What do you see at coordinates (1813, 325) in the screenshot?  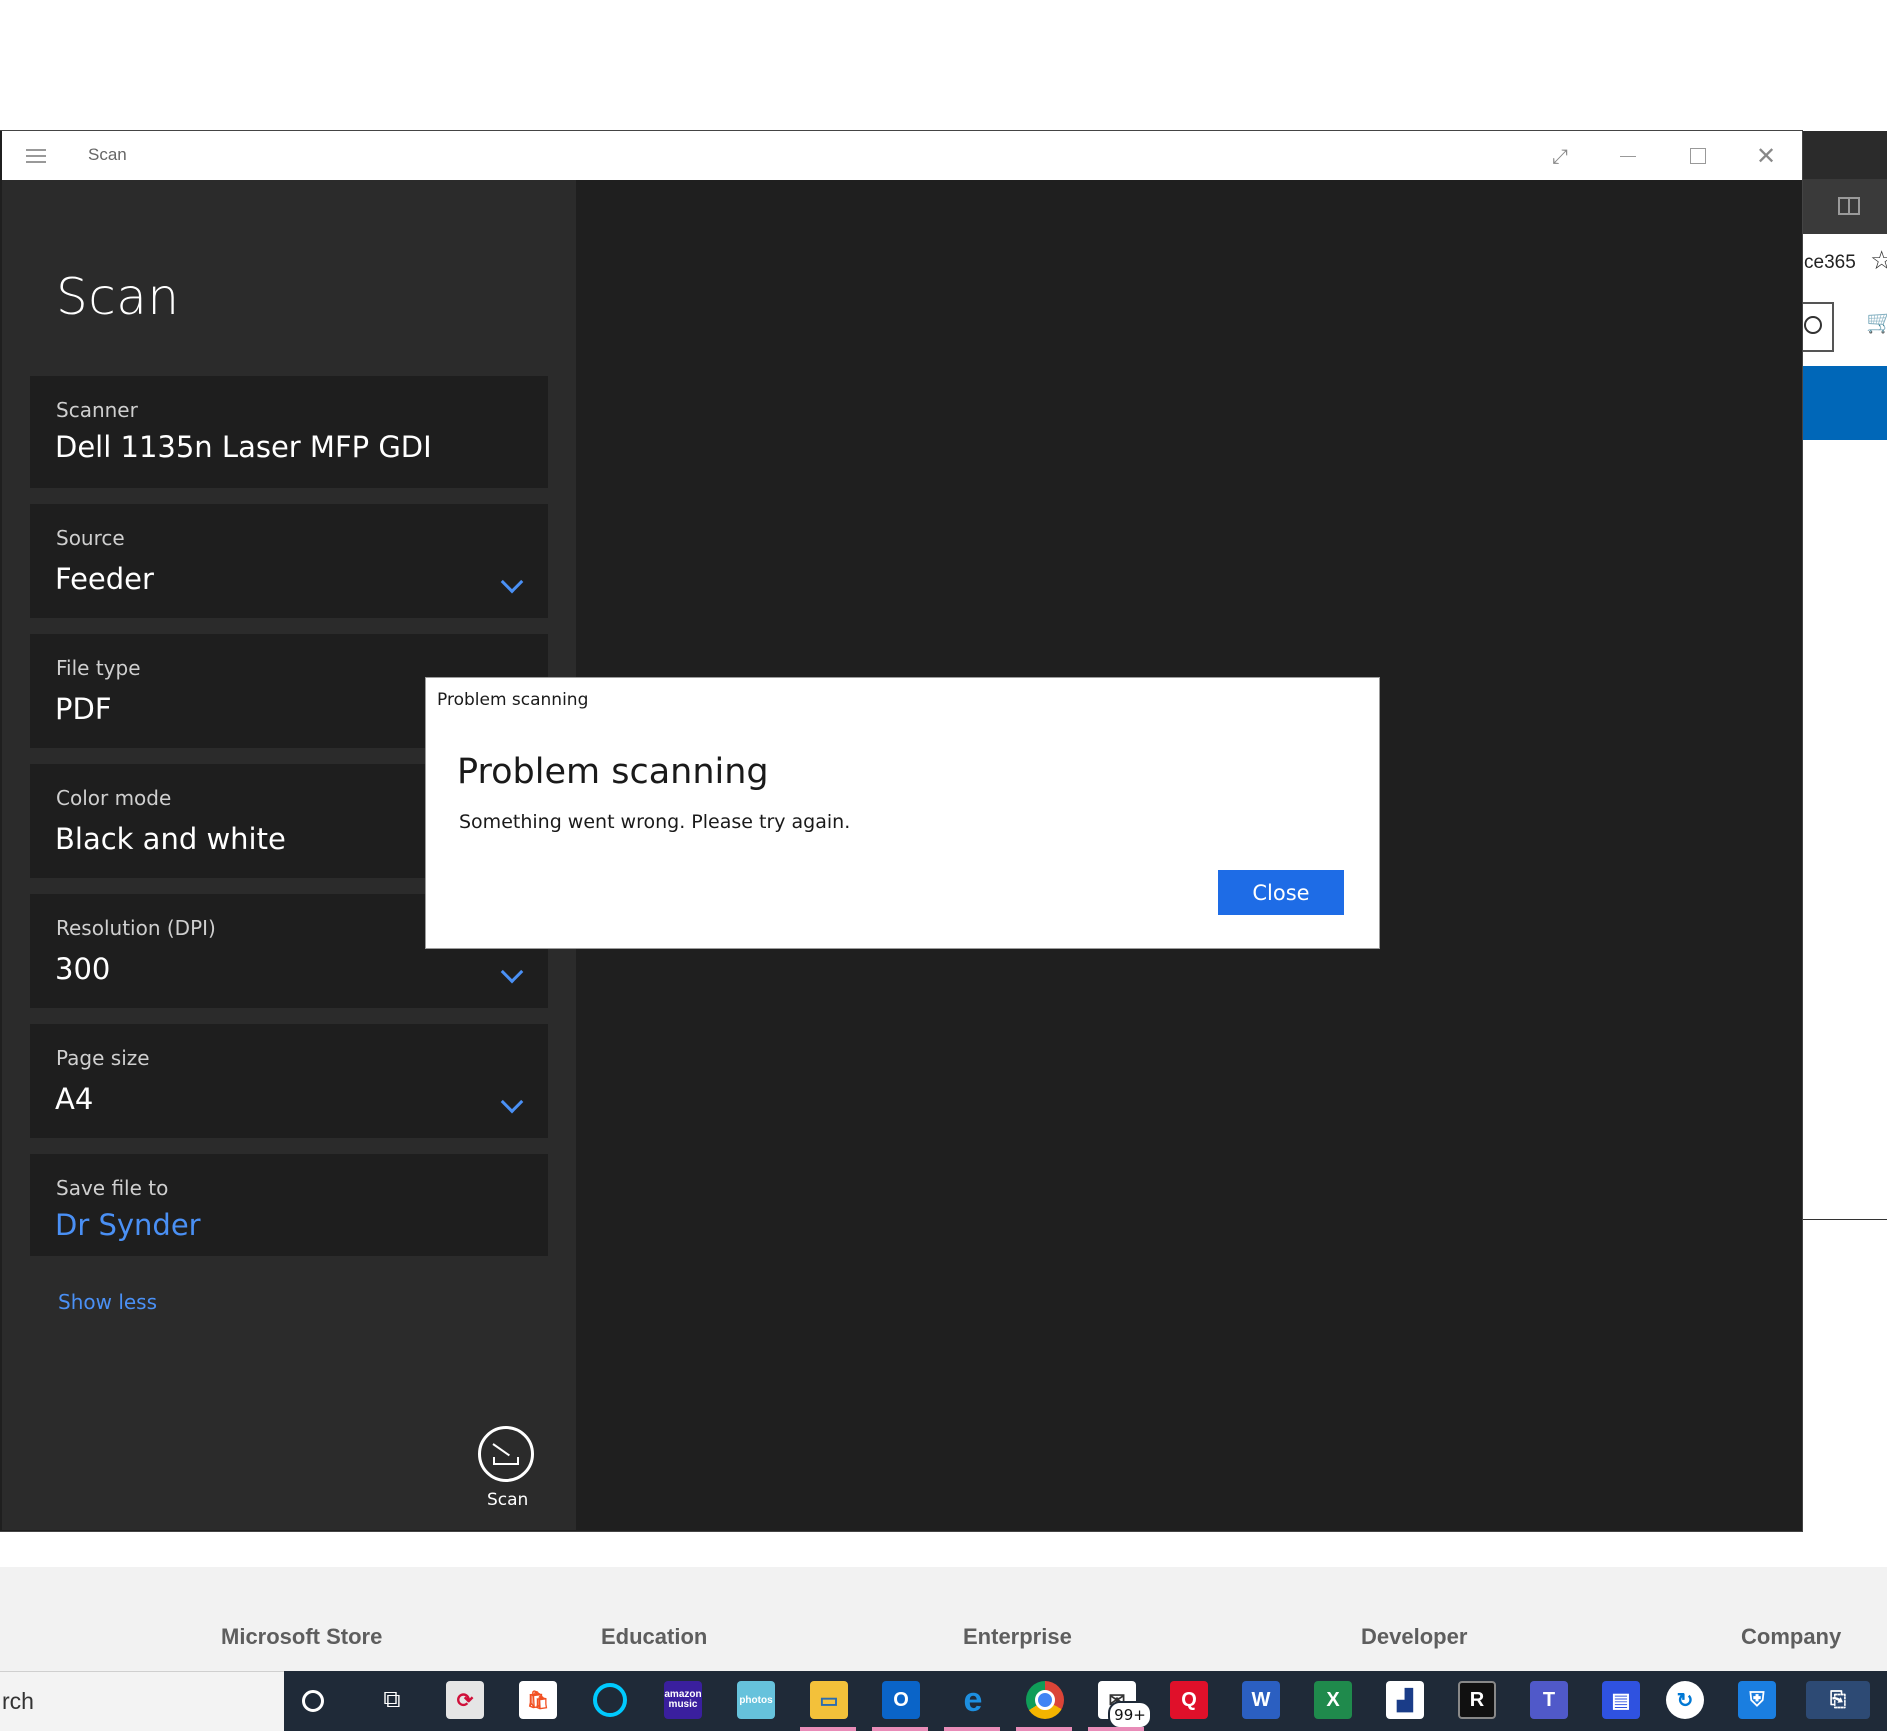 I see `search-icon` at bounding box center [1813, 325].